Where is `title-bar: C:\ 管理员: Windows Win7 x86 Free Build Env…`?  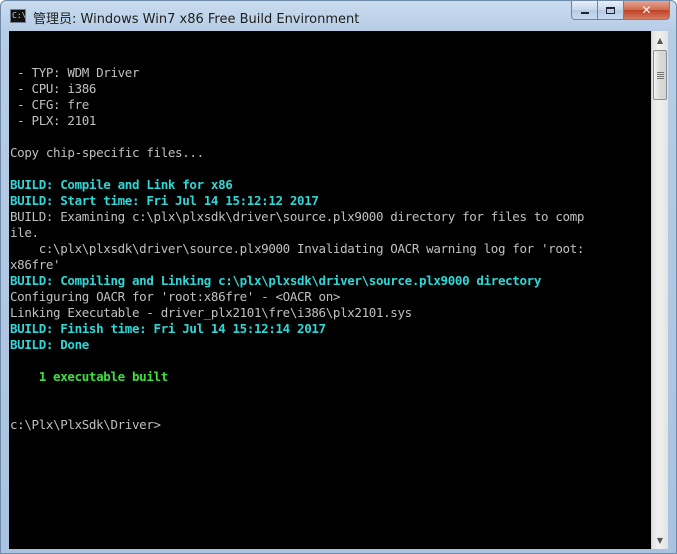 title-bar: C:\ 管理员: Windows Win7 x86 Free Build Env… is located at coordinates (338, 16).